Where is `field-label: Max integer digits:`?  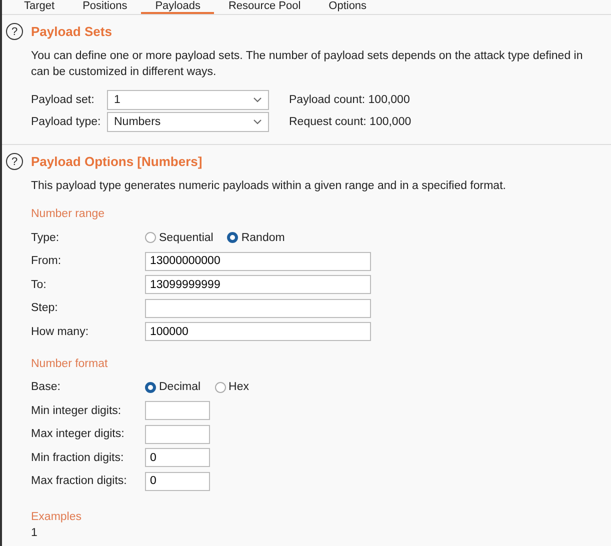
field-label: Max integer digits: is located at coordinates (78, 434).